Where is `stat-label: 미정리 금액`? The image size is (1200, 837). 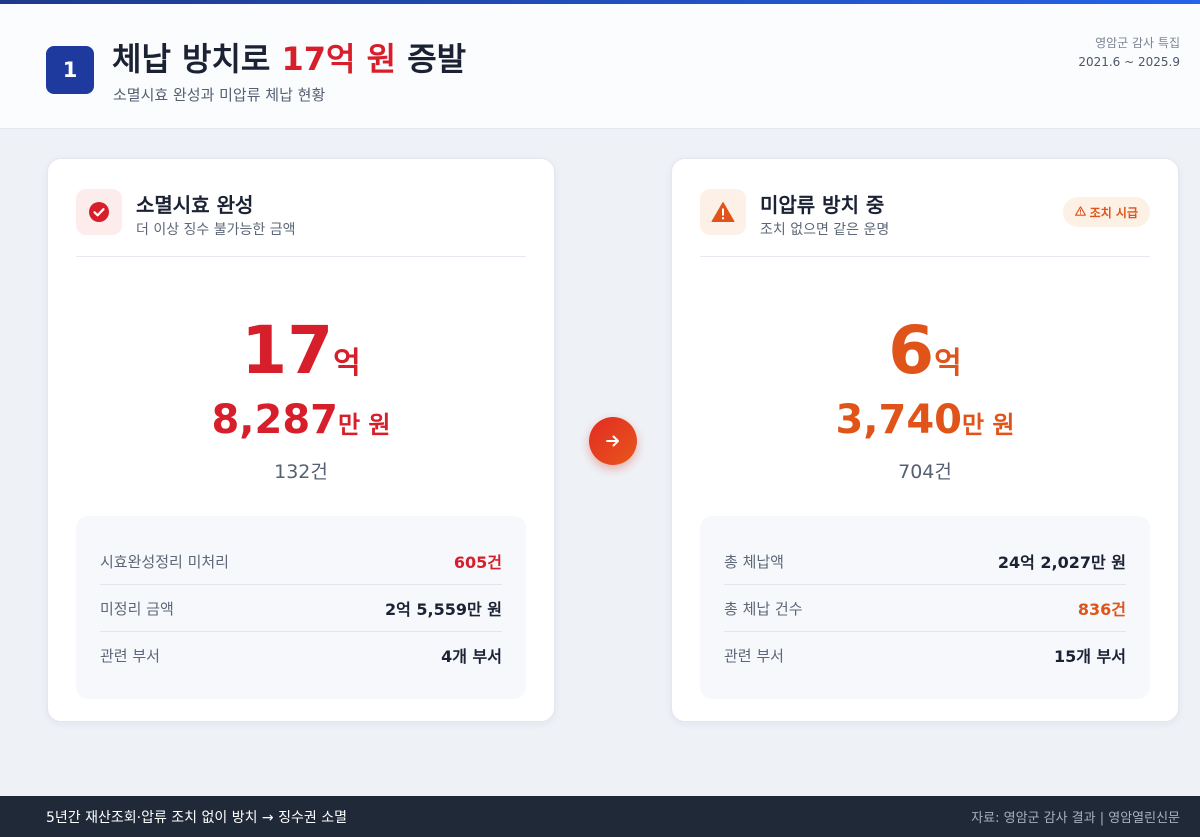 stat-label: 미정리 금액 is located at coordinates (137, 608).